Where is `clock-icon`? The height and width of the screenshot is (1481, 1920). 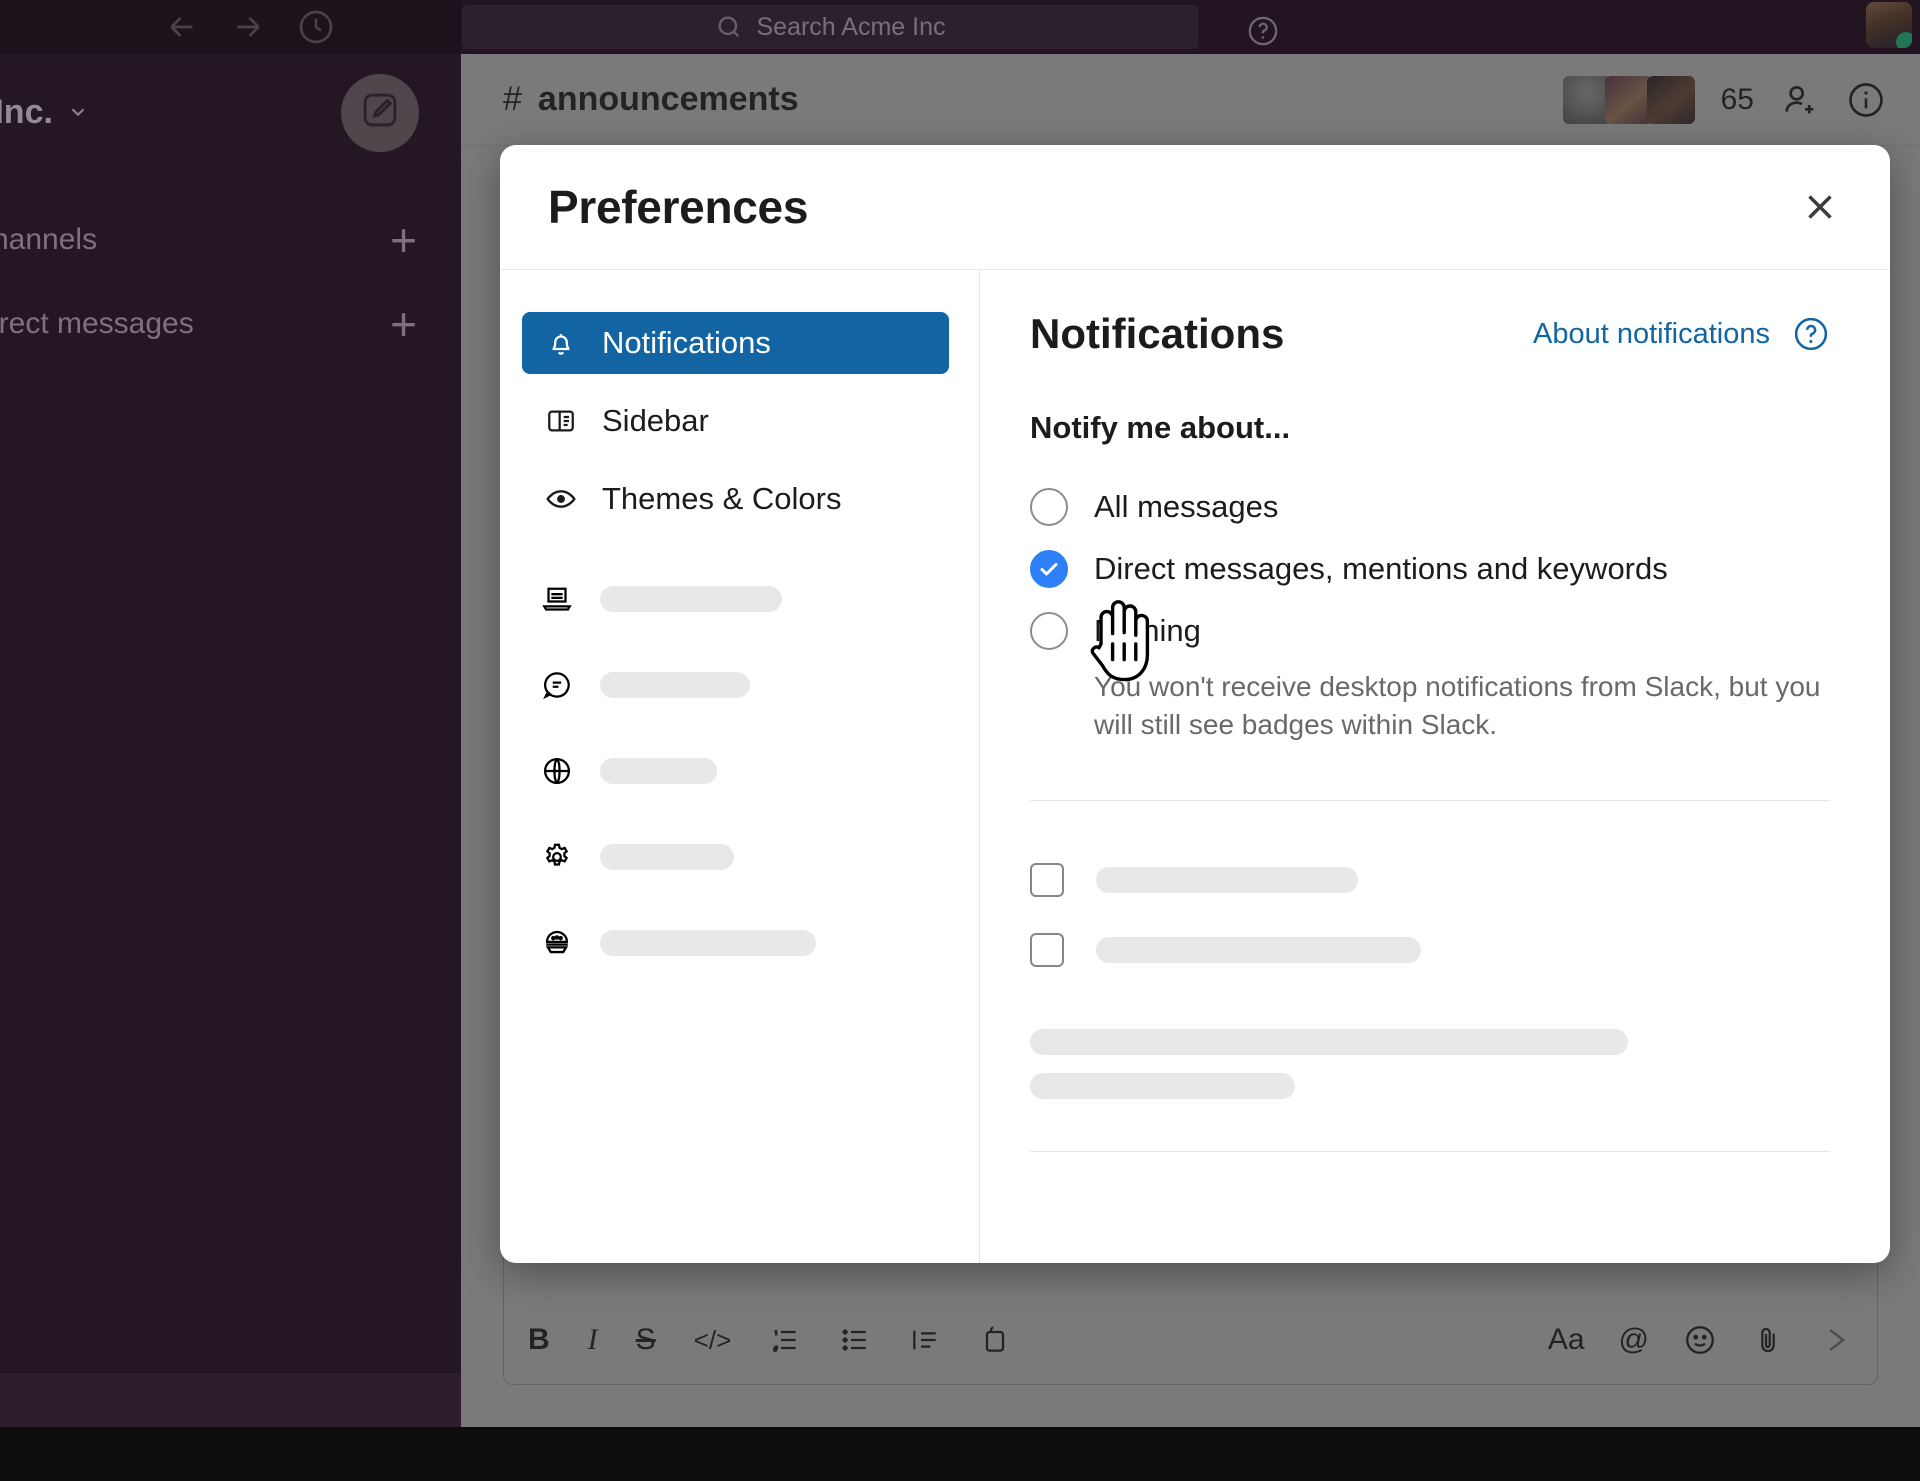
clock-icon is located at coordinates (316, 27).